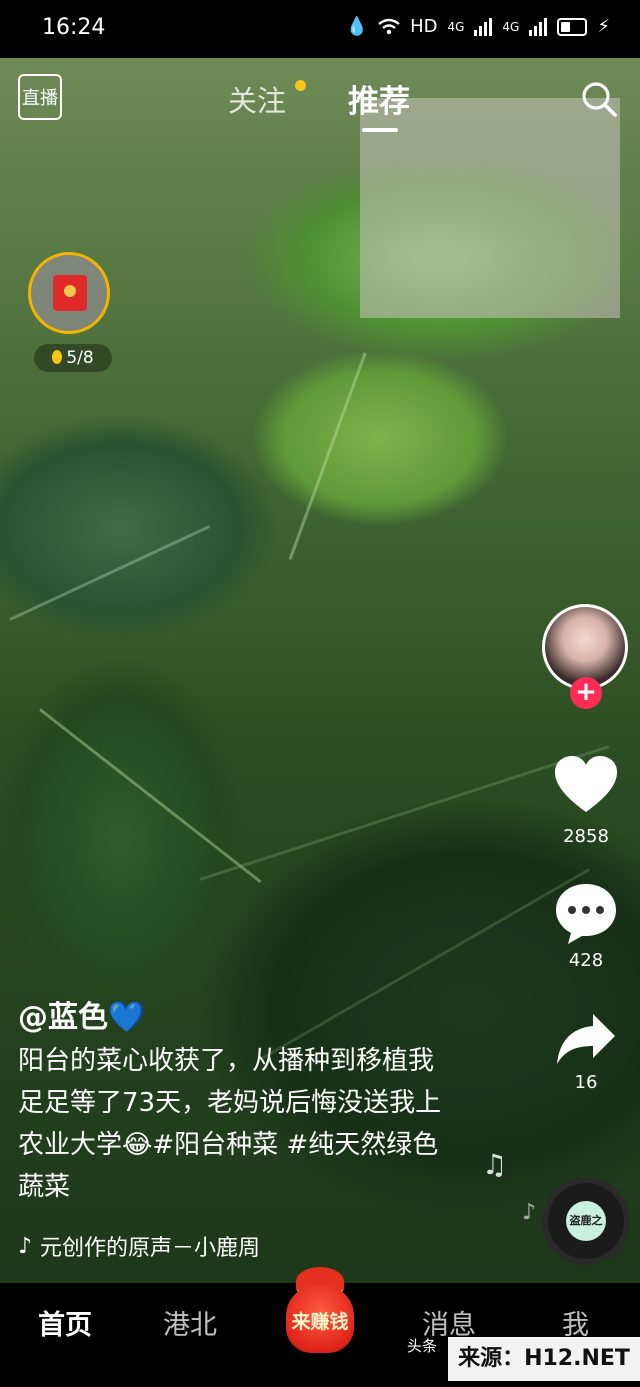 The width and height of the screenshot is (640, 1387). I want to click on coin-icon, so click(70, 291).